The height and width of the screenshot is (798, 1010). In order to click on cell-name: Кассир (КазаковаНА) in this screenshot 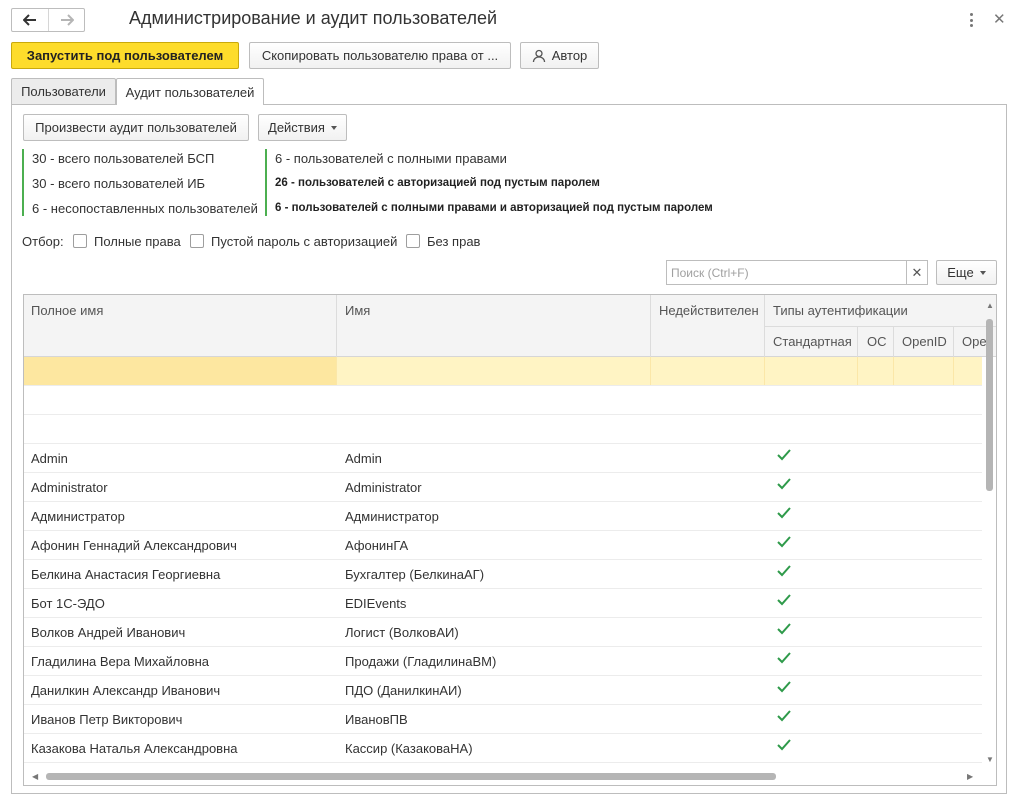, I will do `click(409, 748)`.